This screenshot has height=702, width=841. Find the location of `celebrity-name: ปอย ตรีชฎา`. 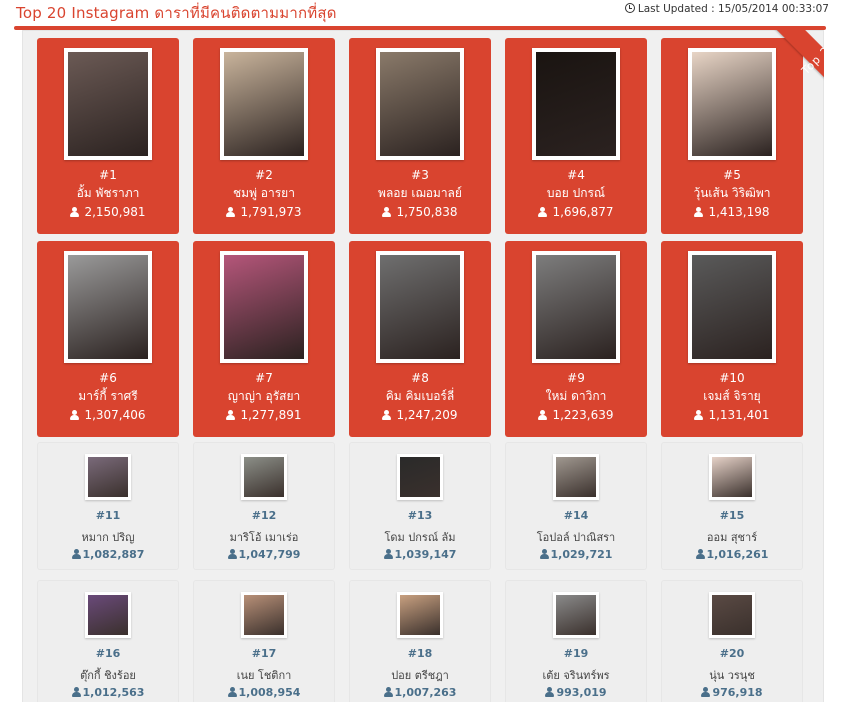

celebrity-name: ปอย ตรีชฎา is located at coordinates (420, 675).